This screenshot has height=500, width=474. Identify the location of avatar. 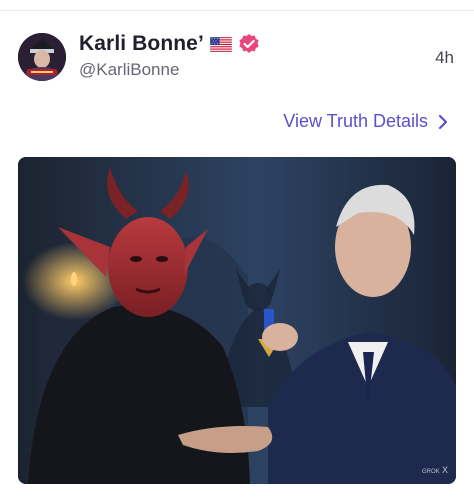
(42, 57).